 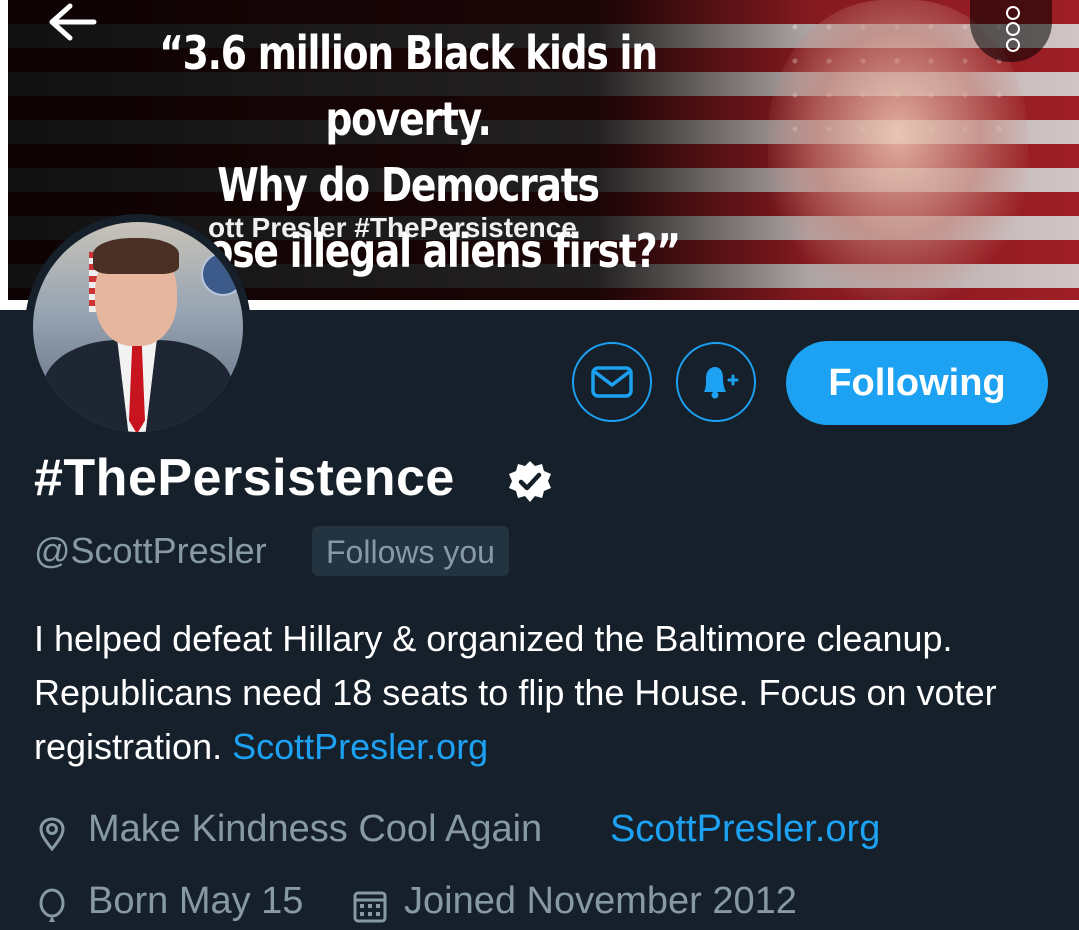 I want to click on more-vertical-icon, so click(x=1013, y=13).